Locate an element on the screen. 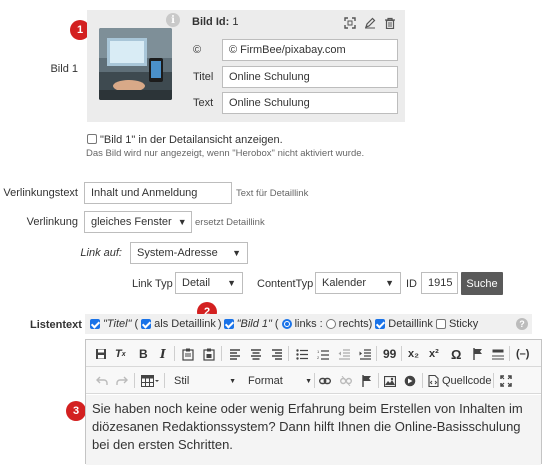 The height and width of the screenshot is (465, 546). code-snippet-icon: (–) is located at coordinates (522, 354).